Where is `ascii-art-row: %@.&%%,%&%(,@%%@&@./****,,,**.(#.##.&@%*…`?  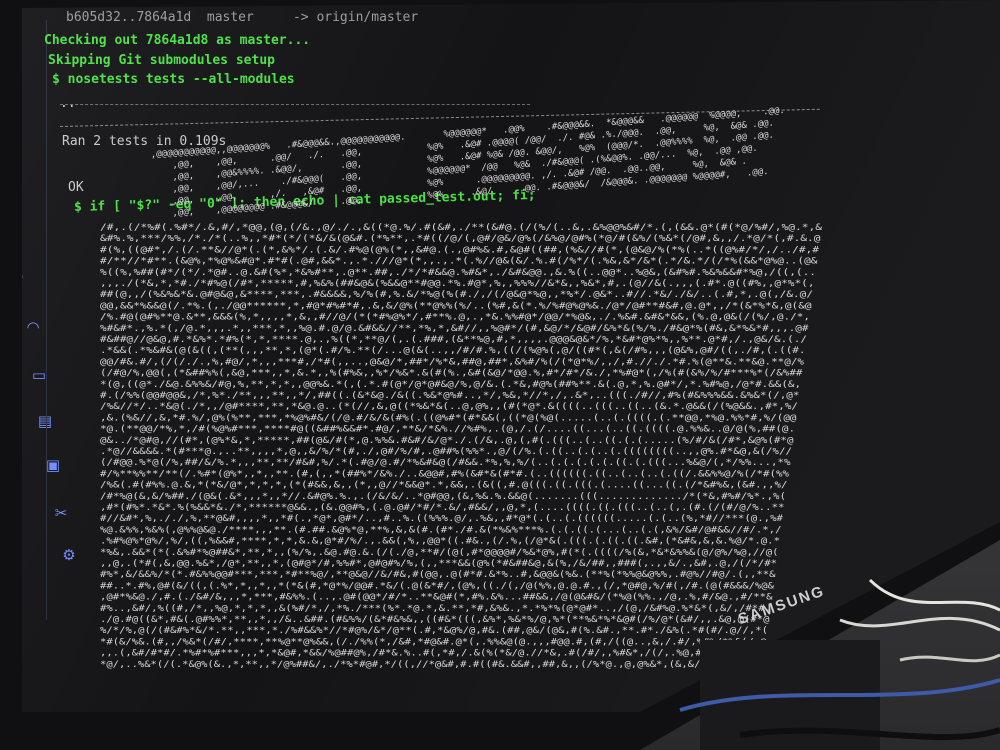 ascii-art-row: %@.&%%,%&%(,@%%@&@./****,,,**.(#.##.&@%*… is located at coordinates (440, 530).